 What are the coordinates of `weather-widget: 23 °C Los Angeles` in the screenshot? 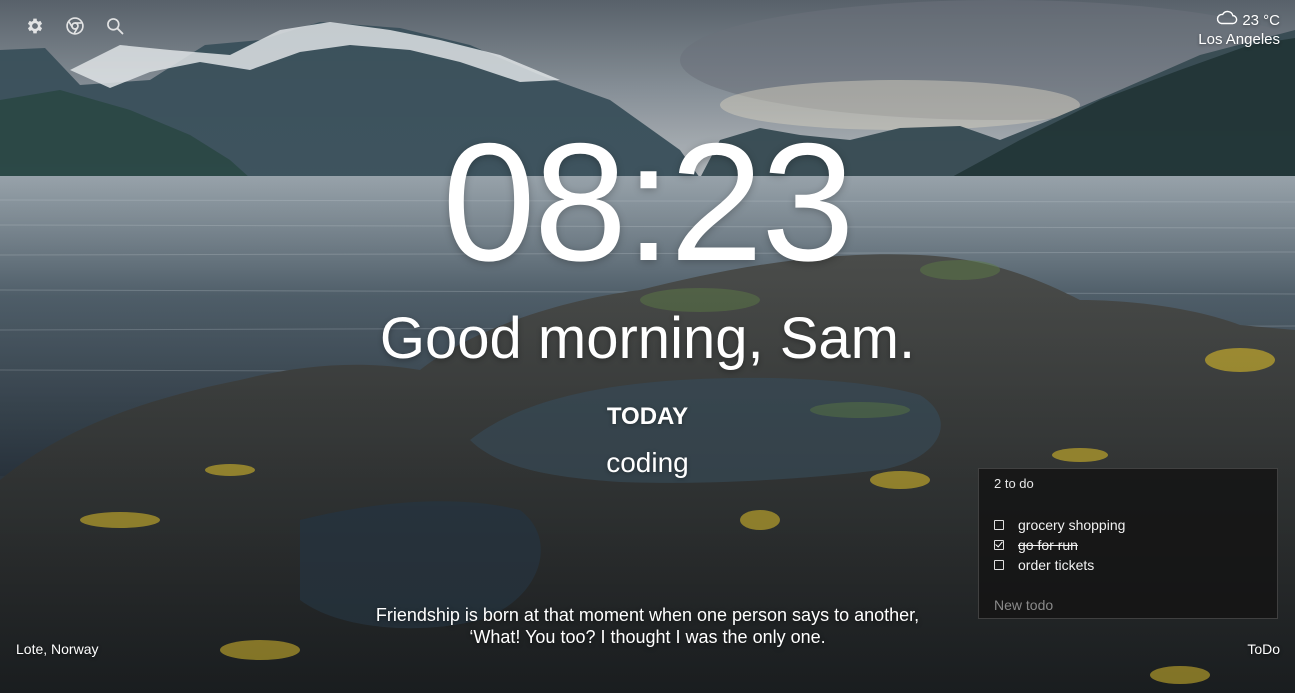 It's located at (1239, 29).